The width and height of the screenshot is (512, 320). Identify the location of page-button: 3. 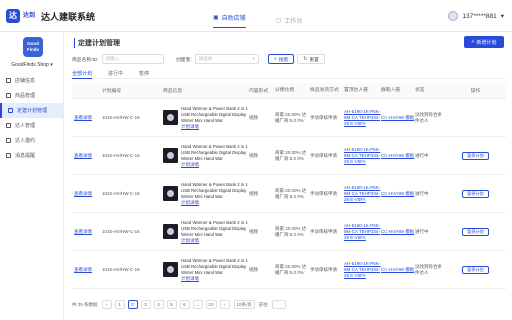
(145, 304).